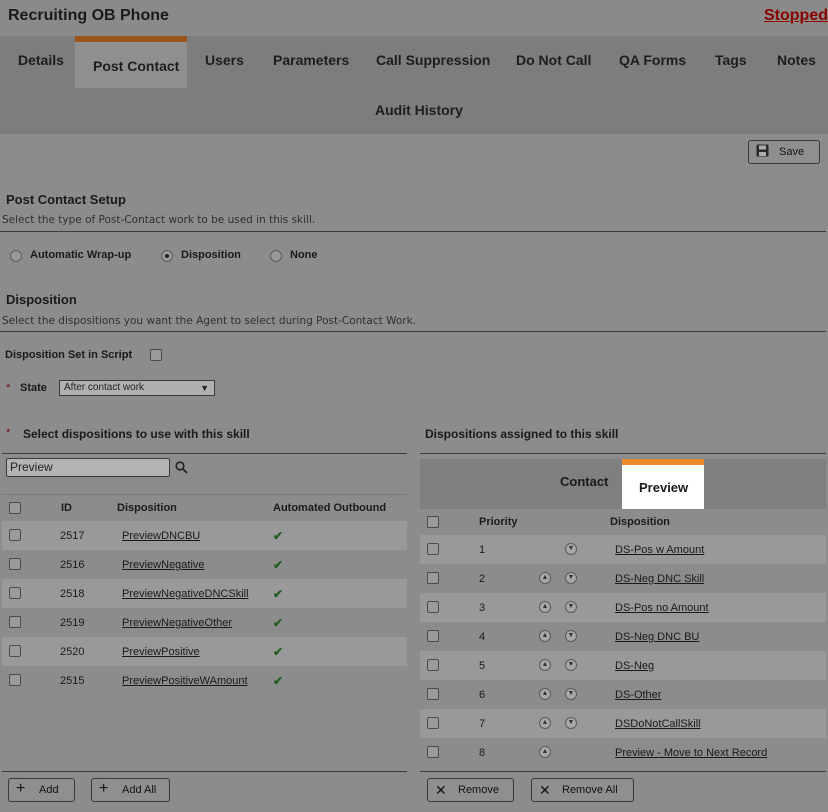 Image resolution: width=828 pixels, height=812 pixels. Describe the element at coordinates (419, 110) in the screenshot. I see `tab-audit-history: Audit History` at that location.